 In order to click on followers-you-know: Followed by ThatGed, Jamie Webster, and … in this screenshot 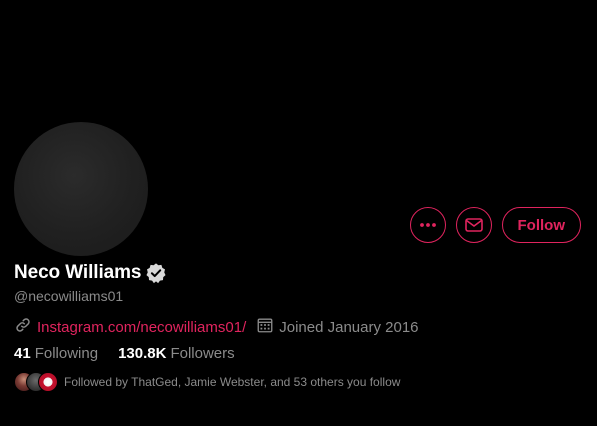, I will do `click(207, 382)`.